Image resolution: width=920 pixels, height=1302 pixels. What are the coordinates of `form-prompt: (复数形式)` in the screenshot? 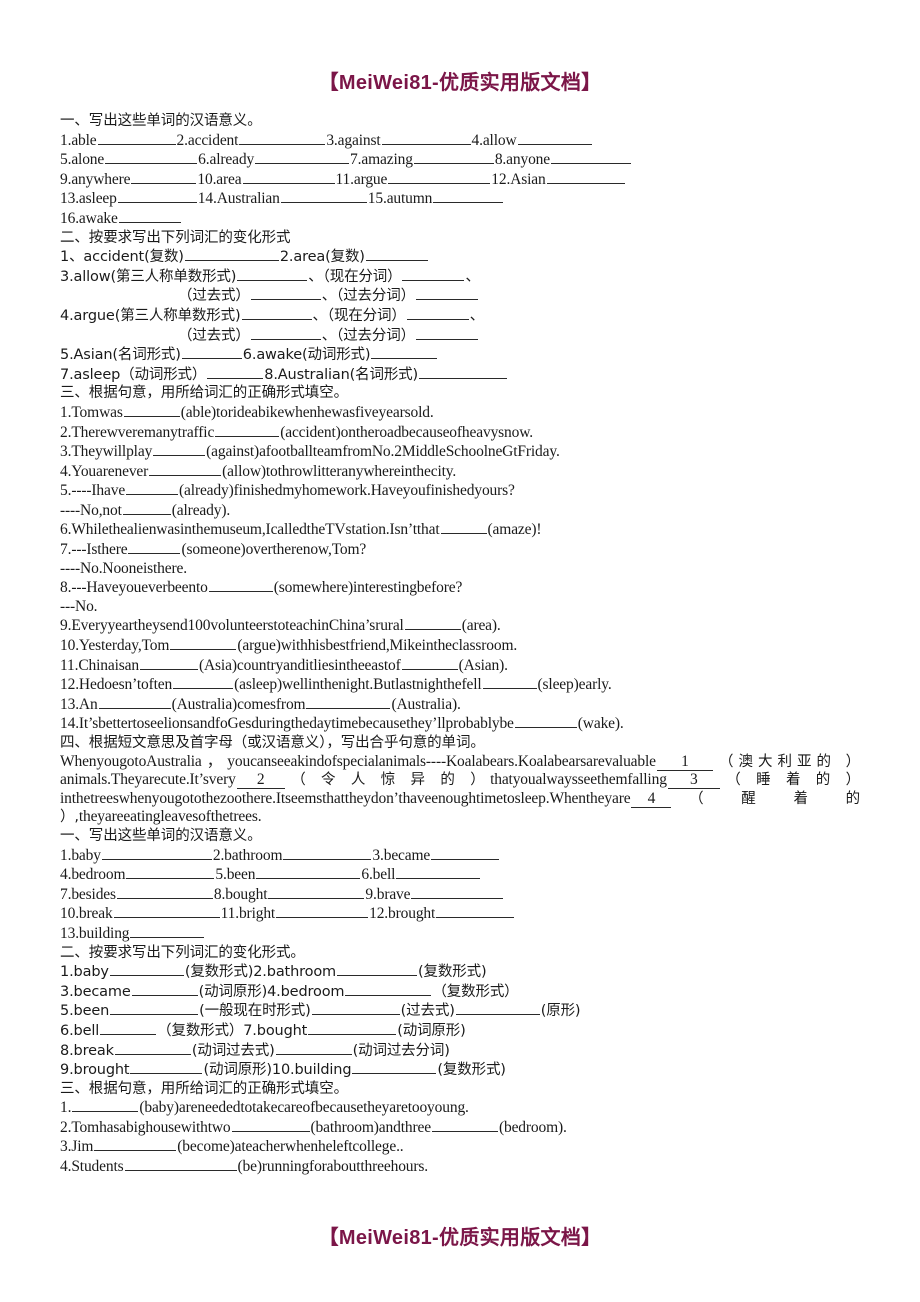 It's located at (452, 972).